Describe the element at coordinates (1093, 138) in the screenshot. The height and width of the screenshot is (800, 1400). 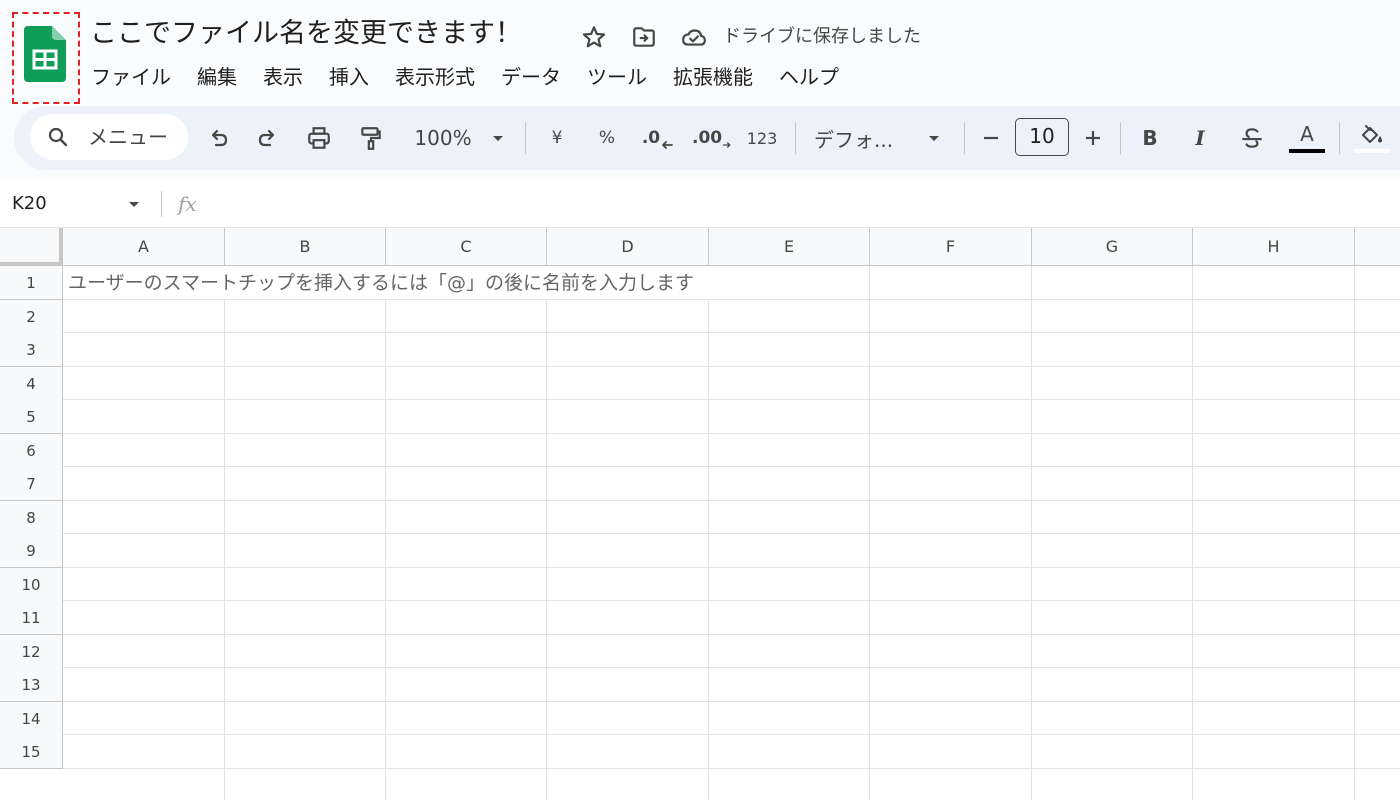
I see `increase-font-size-button` at that location.